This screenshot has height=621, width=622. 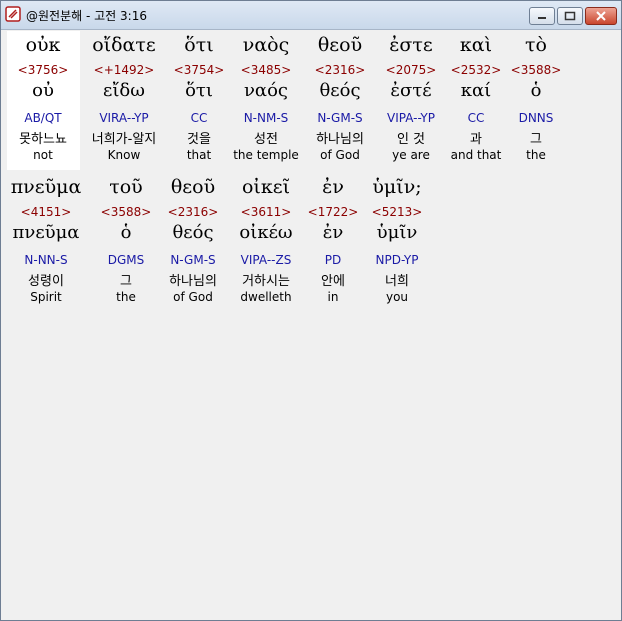 I want to click on close-button, so click(x=601, y=16).